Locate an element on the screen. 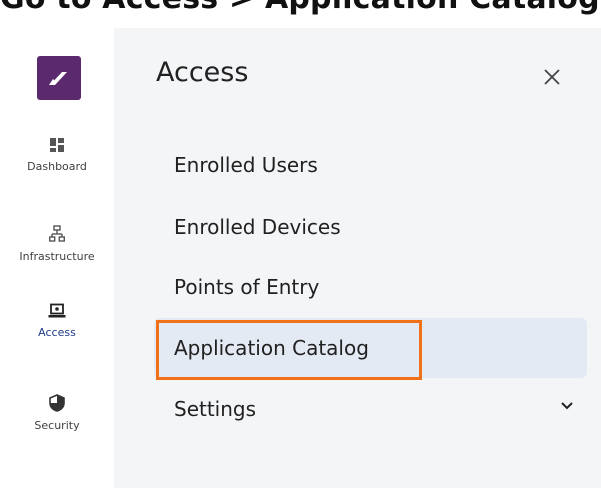 Image resolution: width=601 pixels, height=488 pixels. chevron-down-icon is located at coordinates (567, 406).